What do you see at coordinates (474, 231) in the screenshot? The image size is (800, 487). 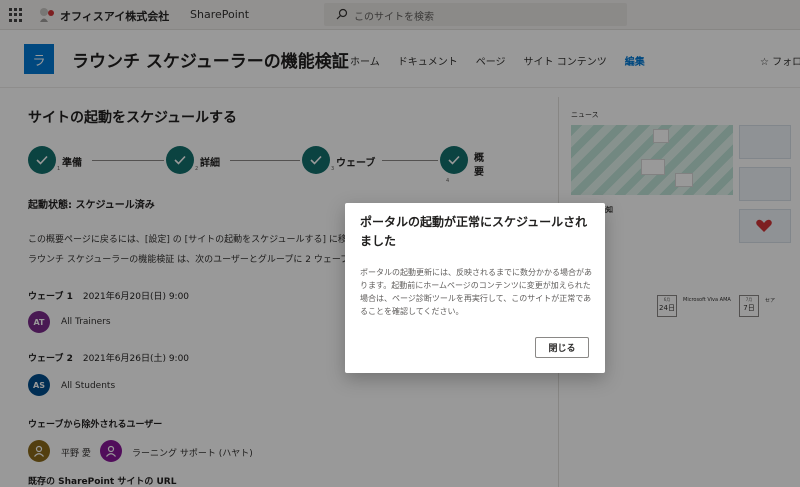 I see `dialog-title: ポータルの起動が正常にスケジュールされました` at bounding box center [474, 231].